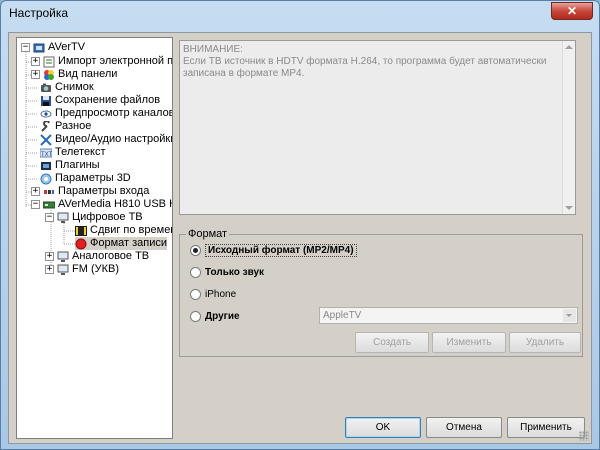  I want to click on tree-item-label: Параметры входа, so click(104, 191).